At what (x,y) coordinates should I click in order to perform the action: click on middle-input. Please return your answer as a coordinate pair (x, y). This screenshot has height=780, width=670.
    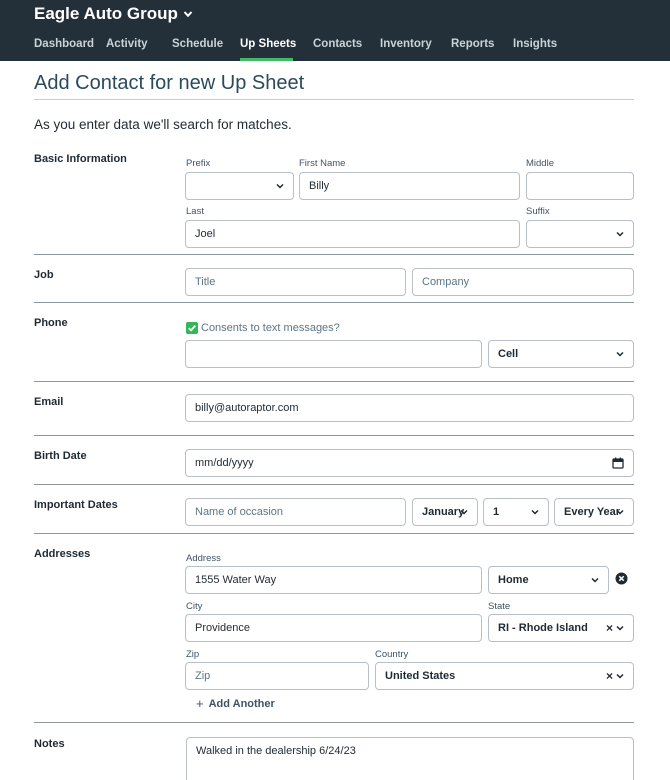
    Looking at the image, I should click on (580, 186).